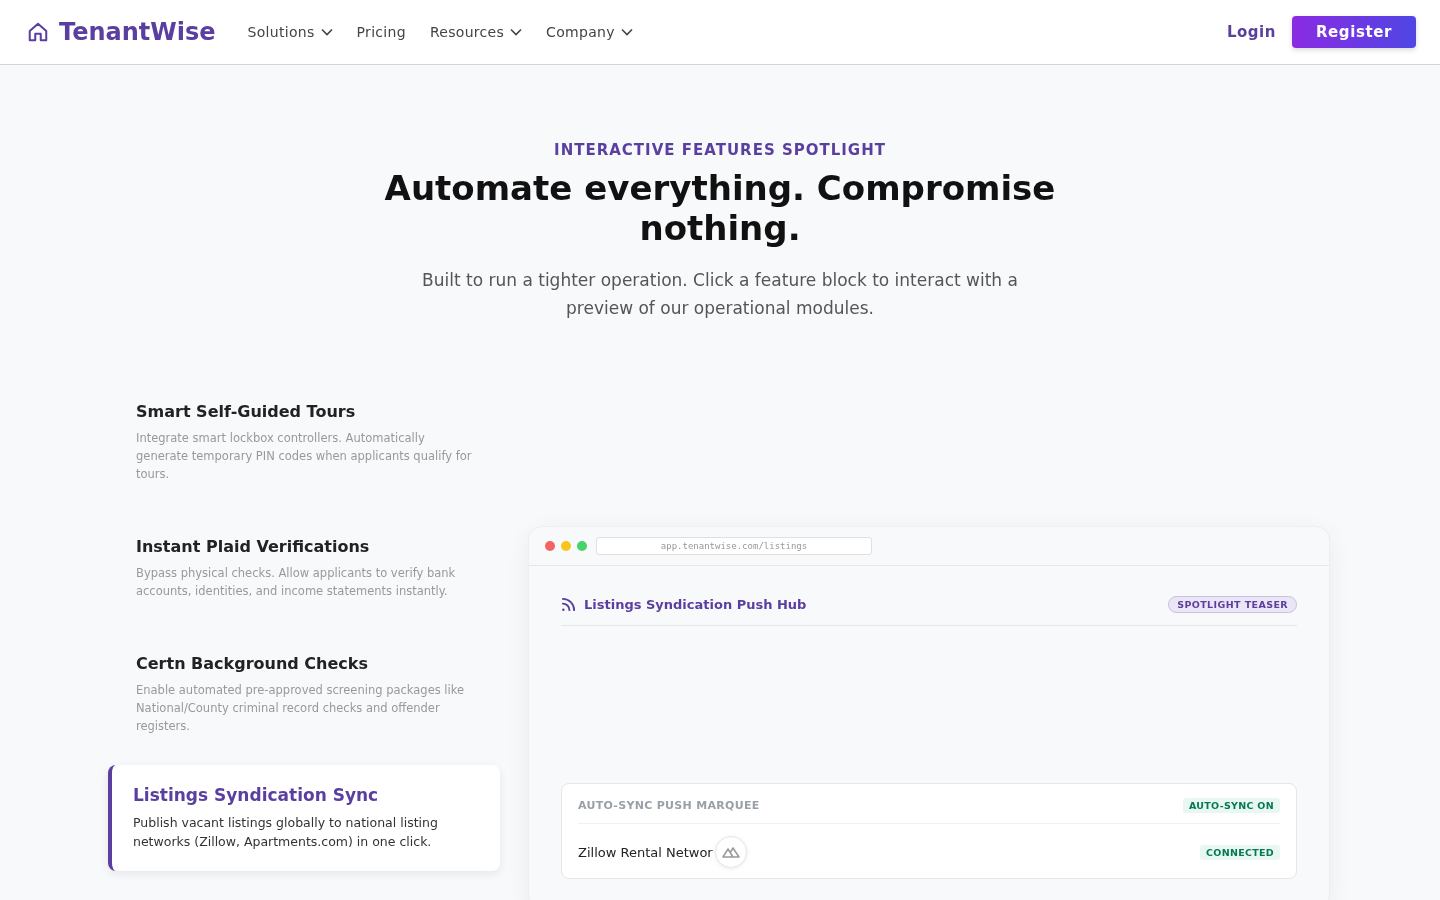 The image size is (1440, 900). I want to click on nav-link: Pricing, so click(381, 32).